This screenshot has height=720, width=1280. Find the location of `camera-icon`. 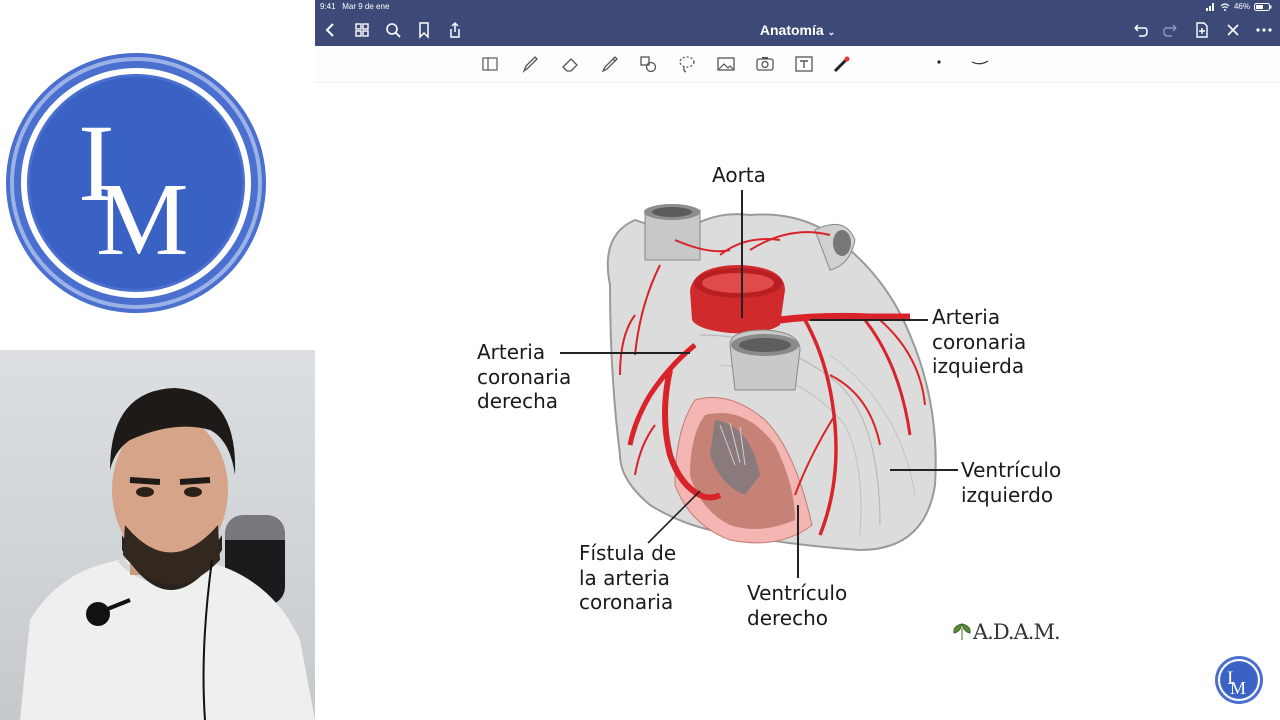

camera-icon is located at coordinates (765, 64).